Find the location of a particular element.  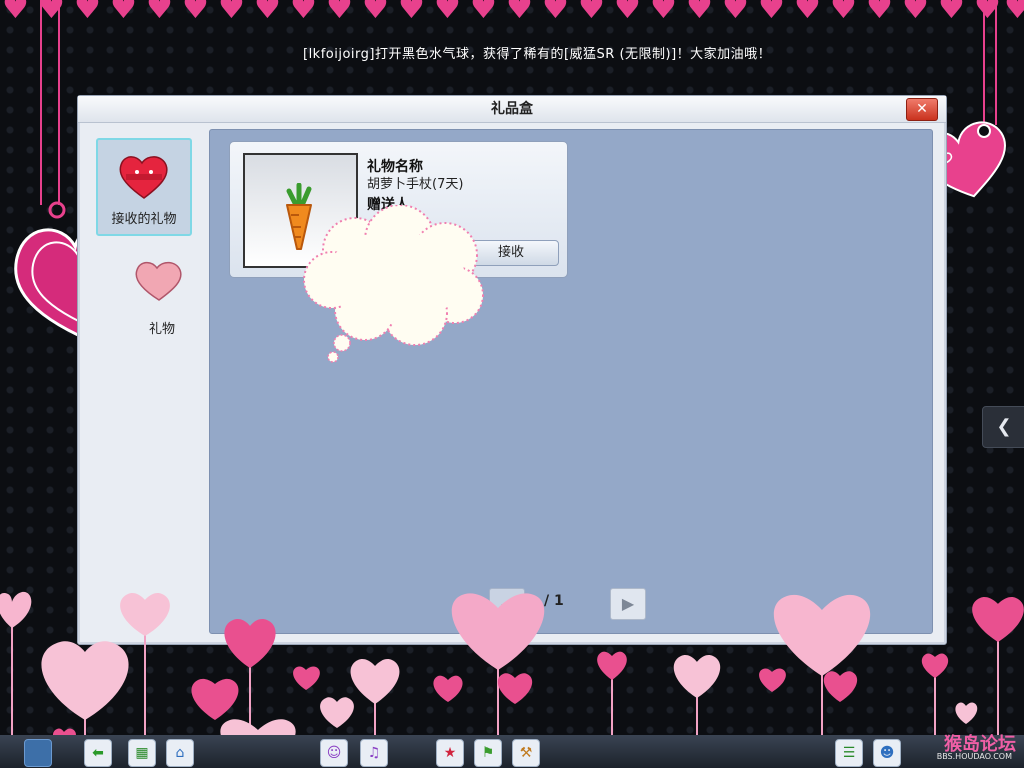

character-icon: ☺ is located at coordinates (334, 753).